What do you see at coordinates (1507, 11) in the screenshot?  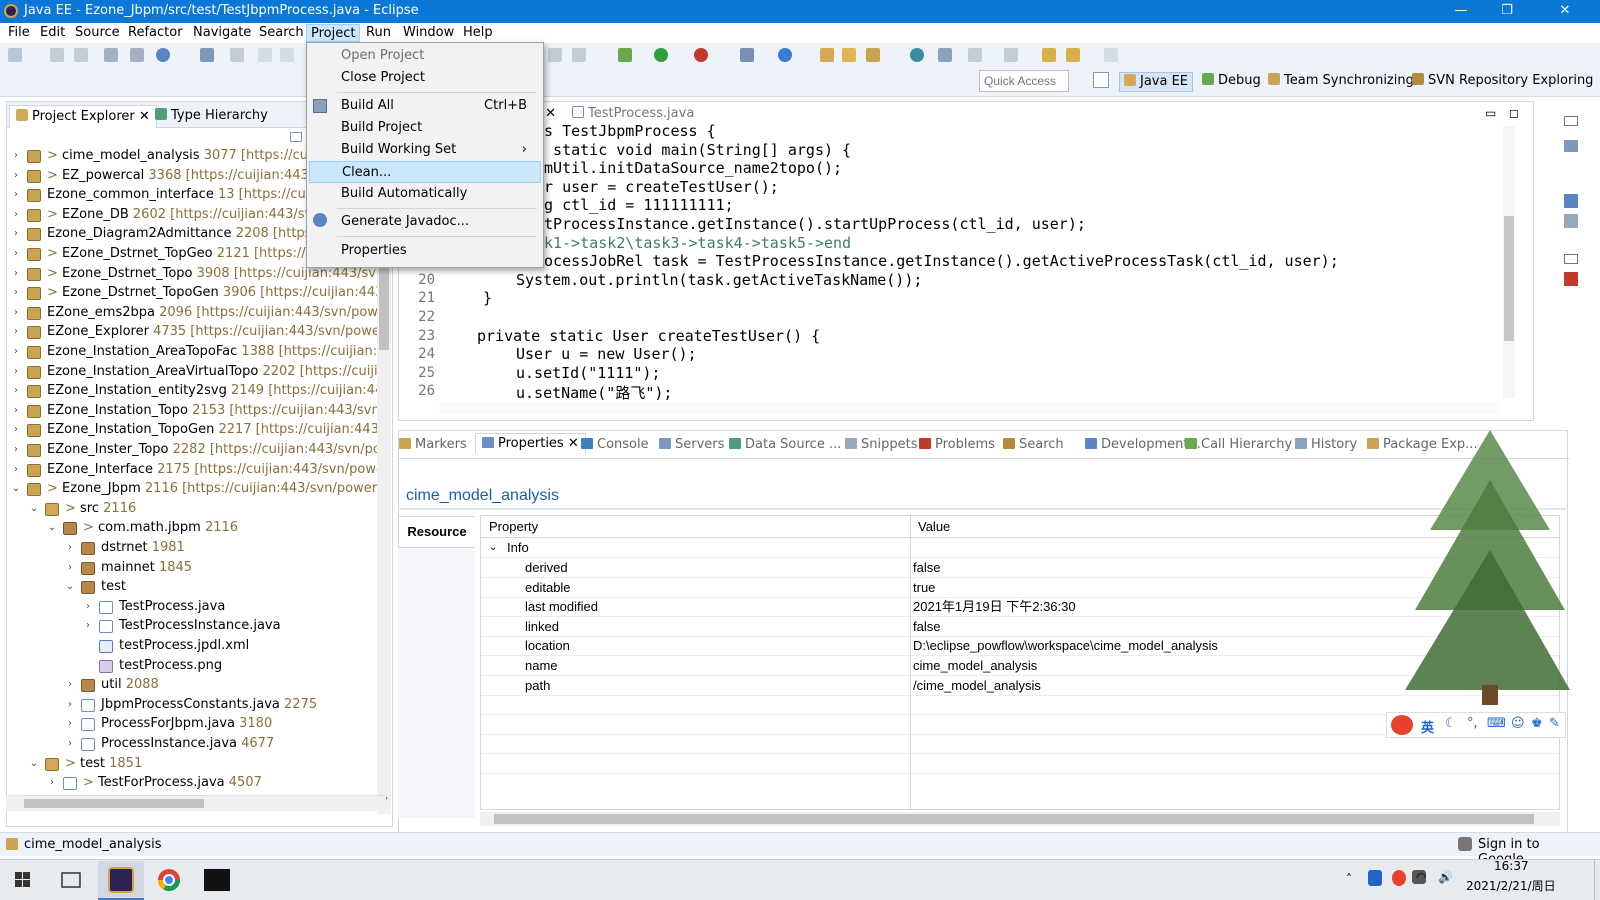 I see `maximize-button: ❐` at bounding box center [1507, 11].